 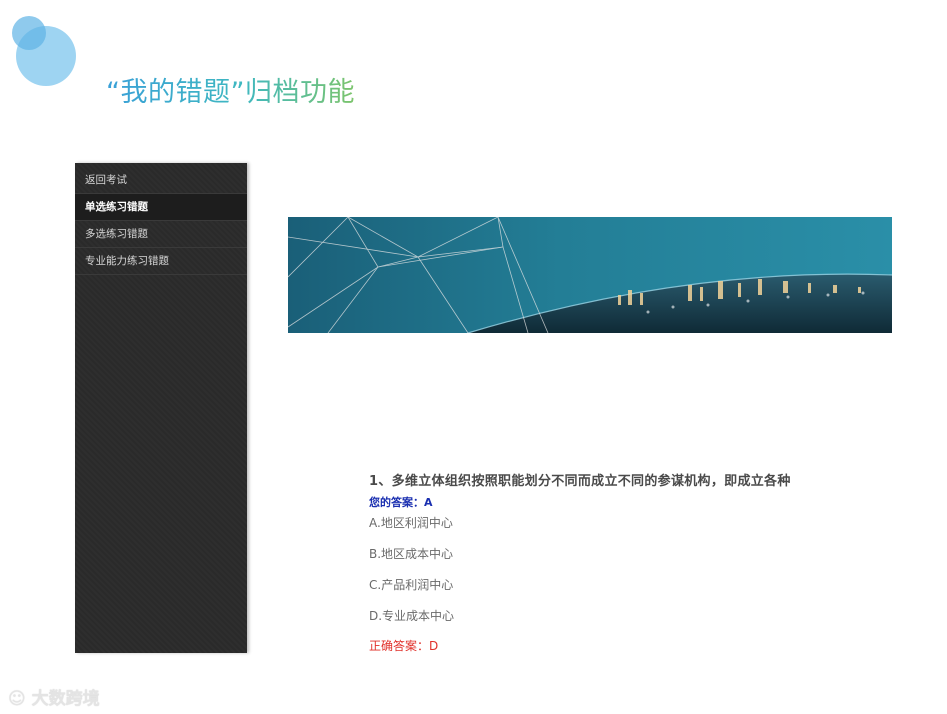 What do you see at coordinates (580, 481) in the screenshot?
I see `question-text: 1、多维立体组织按照职能划分不同而成立不同的参谋机构，即成立各种` at bounding box center [580, 481].